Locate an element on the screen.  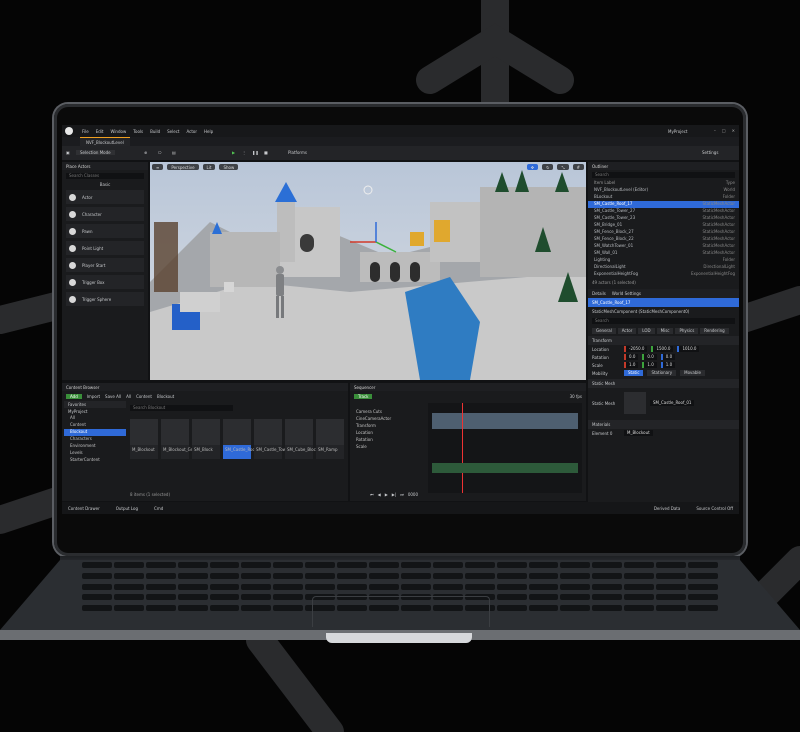
save-all-button: Save All is located at coordinates (113, 396).